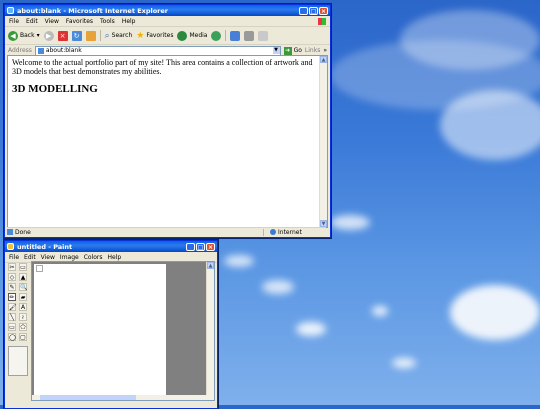 This screenshot has height=409, width=540. What do you see at coordinates (79, 21) in the screenshot?
I see `menu-favorites: Favorites` at bounding box center [79, 21].